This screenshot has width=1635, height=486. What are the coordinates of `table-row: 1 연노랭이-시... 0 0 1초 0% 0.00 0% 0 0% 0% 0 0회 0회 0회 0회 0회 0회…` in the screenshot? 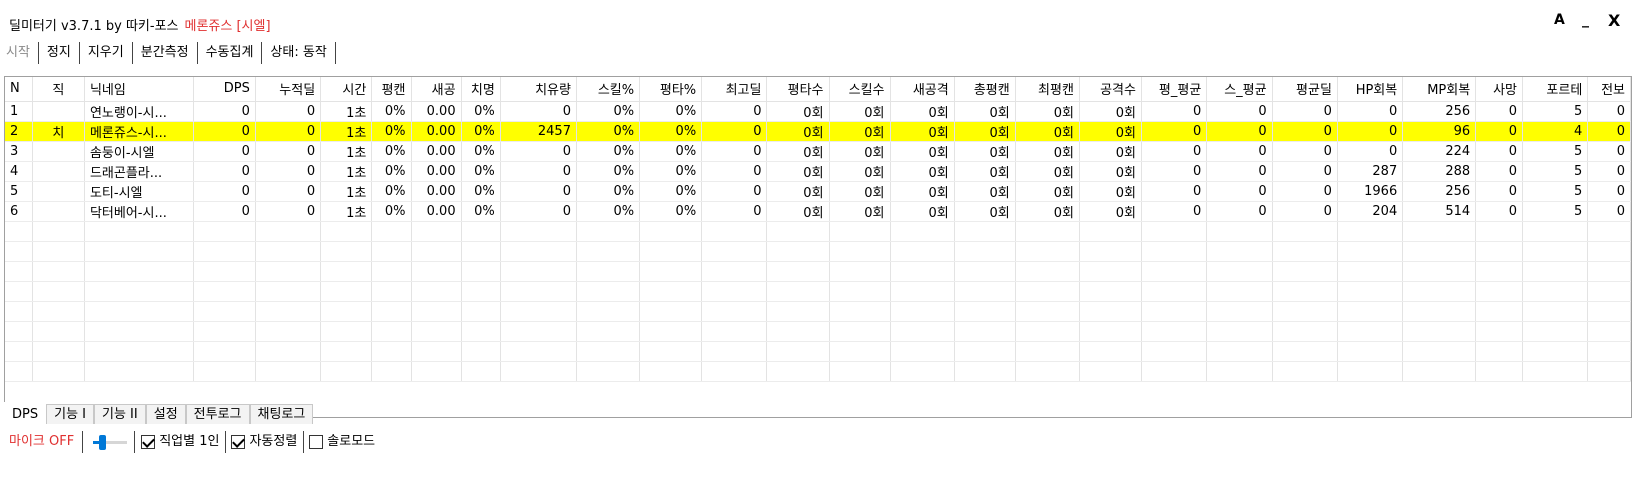 It's located at (818, 111).